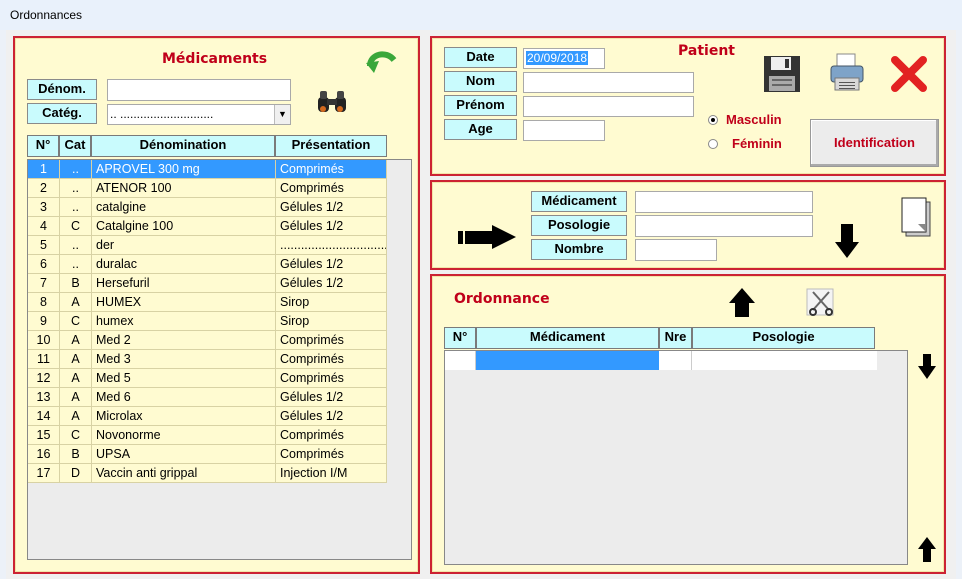 Image resolution: width=962 pixels, height=579 pixels. What do you see at coordinates (909, 74) in the screenshot?
I see `close-icon` at bounding box center [909, 74].